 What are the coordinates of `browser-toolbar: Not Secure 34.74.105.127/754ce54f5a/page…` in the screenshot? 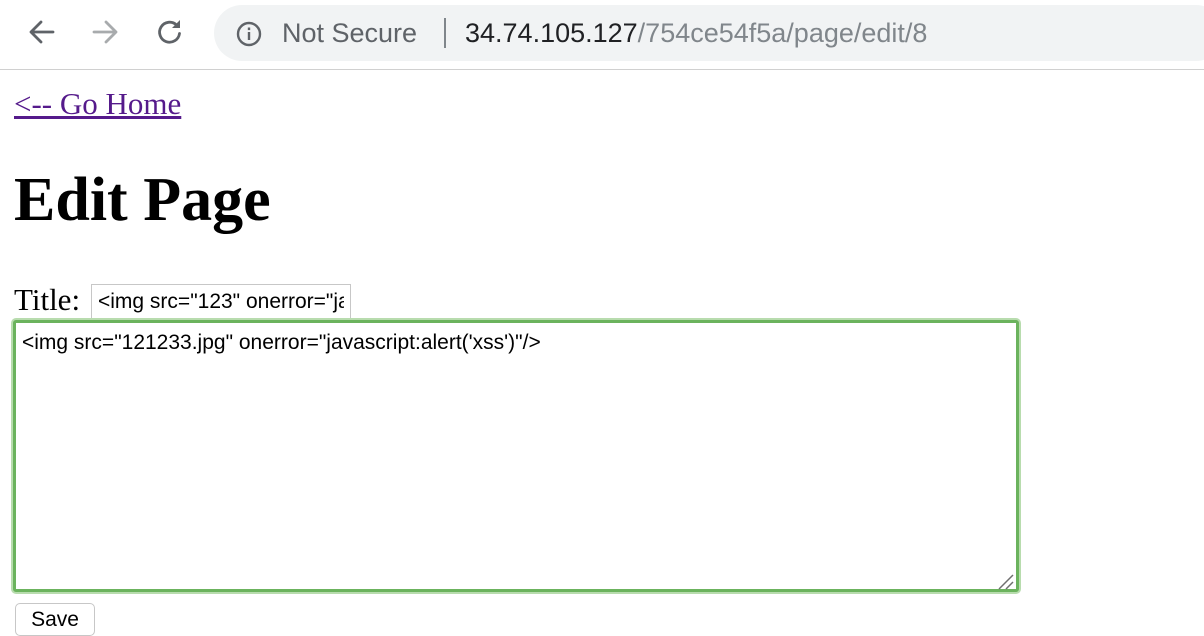 It's located at (602, 35).